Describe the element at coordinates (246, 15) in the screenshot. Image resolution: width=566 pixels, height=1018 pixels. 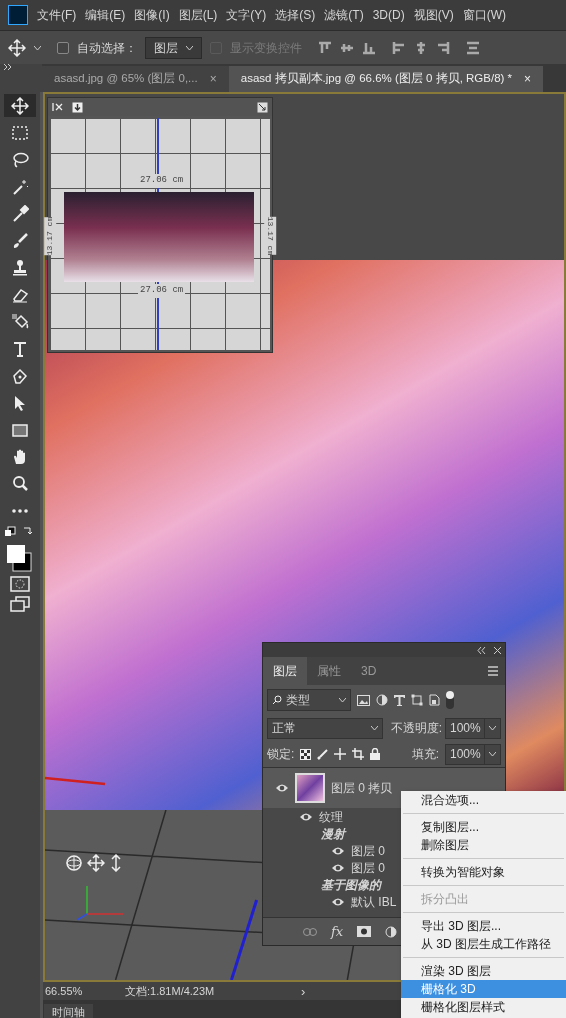
I see `menu-item: 文字(Y)` at that location.